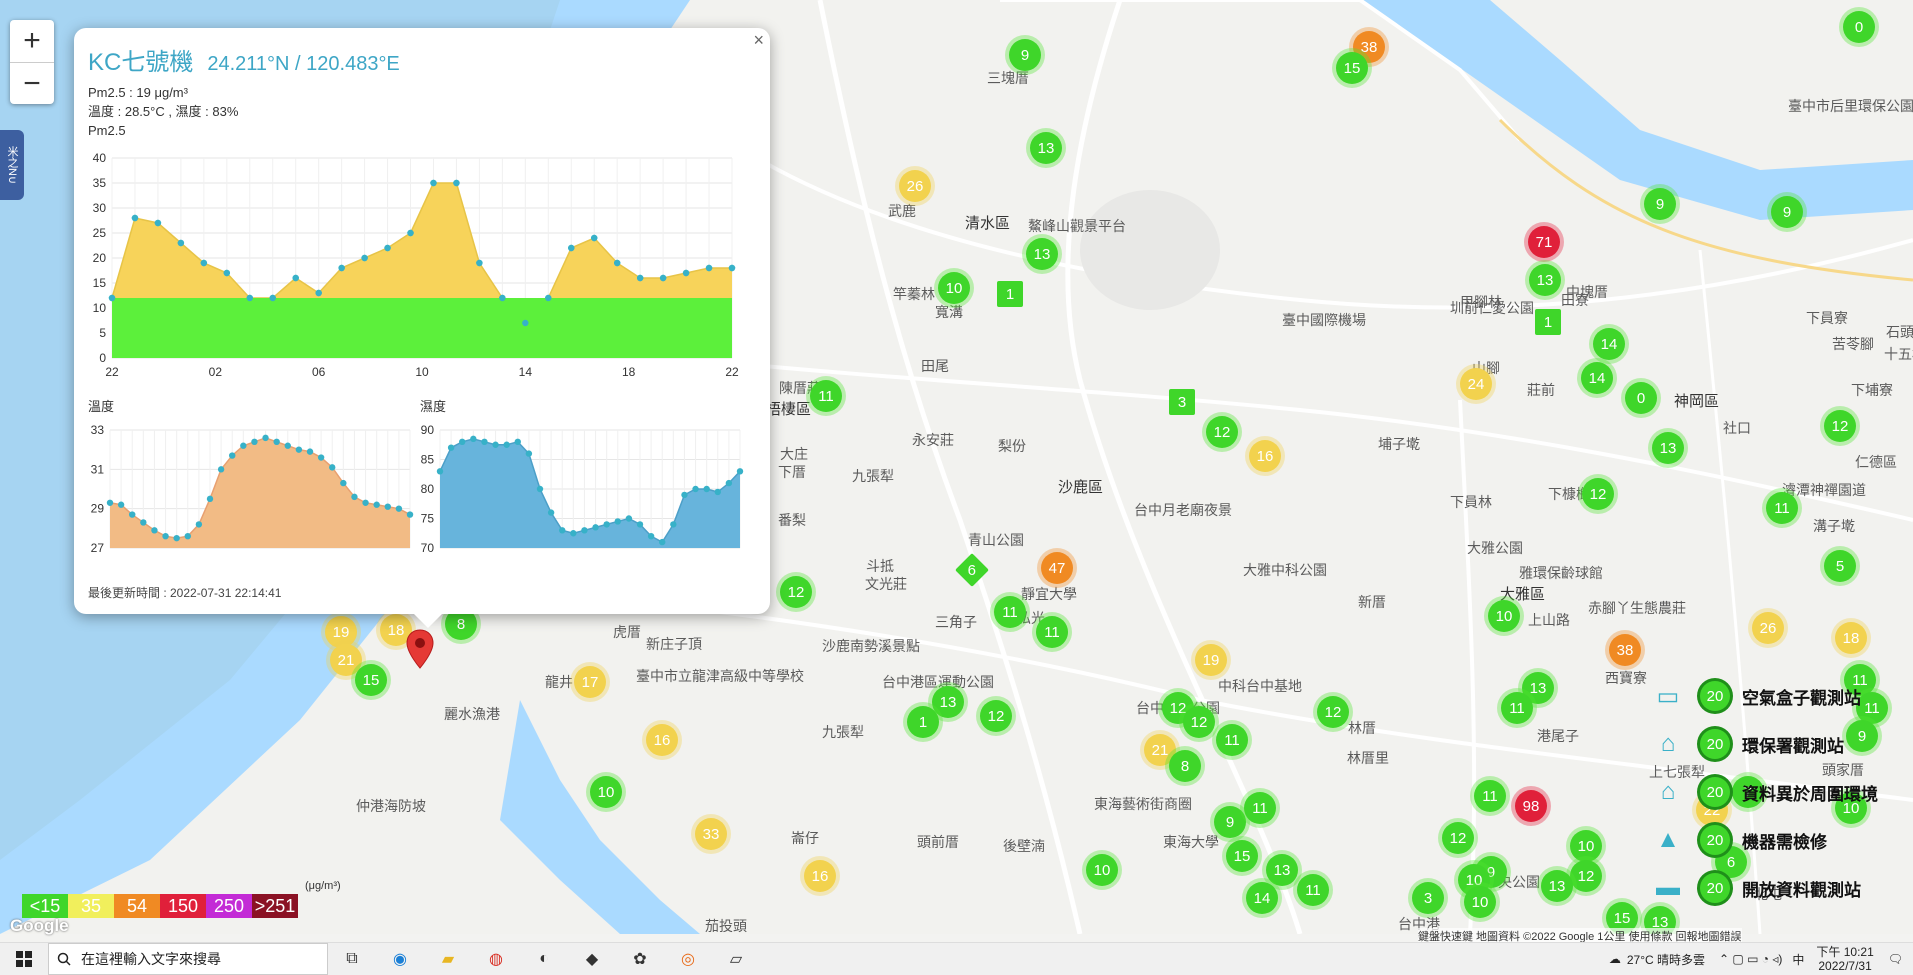 The width and height of the screenshot is (1913, 975). I want to click on task-view-icon: ⧉, so click(352, 959).